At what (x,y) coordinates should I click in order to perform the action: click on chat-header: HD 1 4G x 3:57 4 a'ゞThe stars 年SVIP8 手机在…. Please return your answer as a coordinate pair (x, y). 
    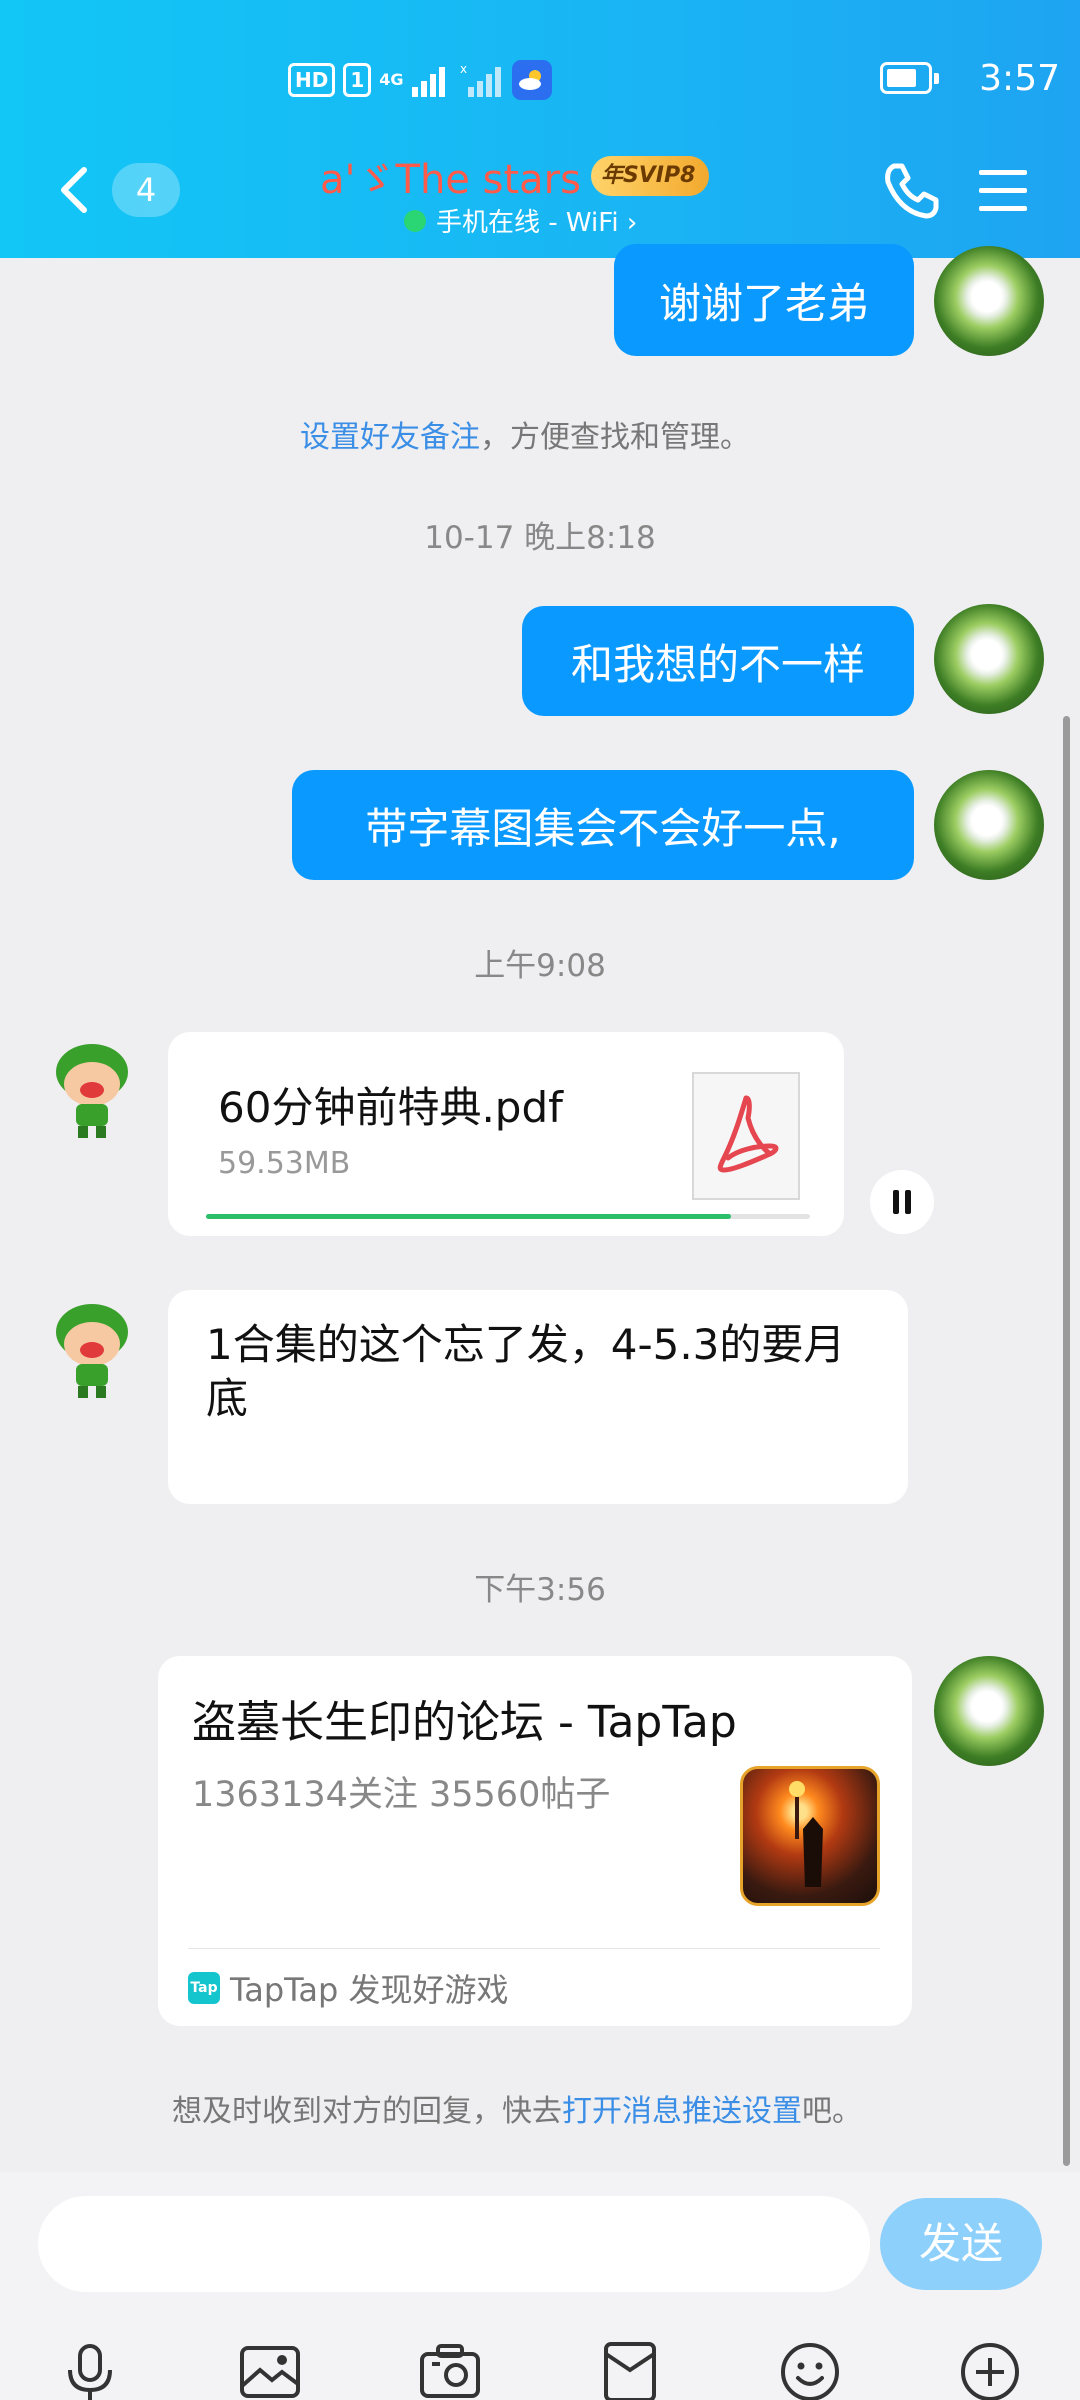
    Looking at the image, I should click on (540, 129).